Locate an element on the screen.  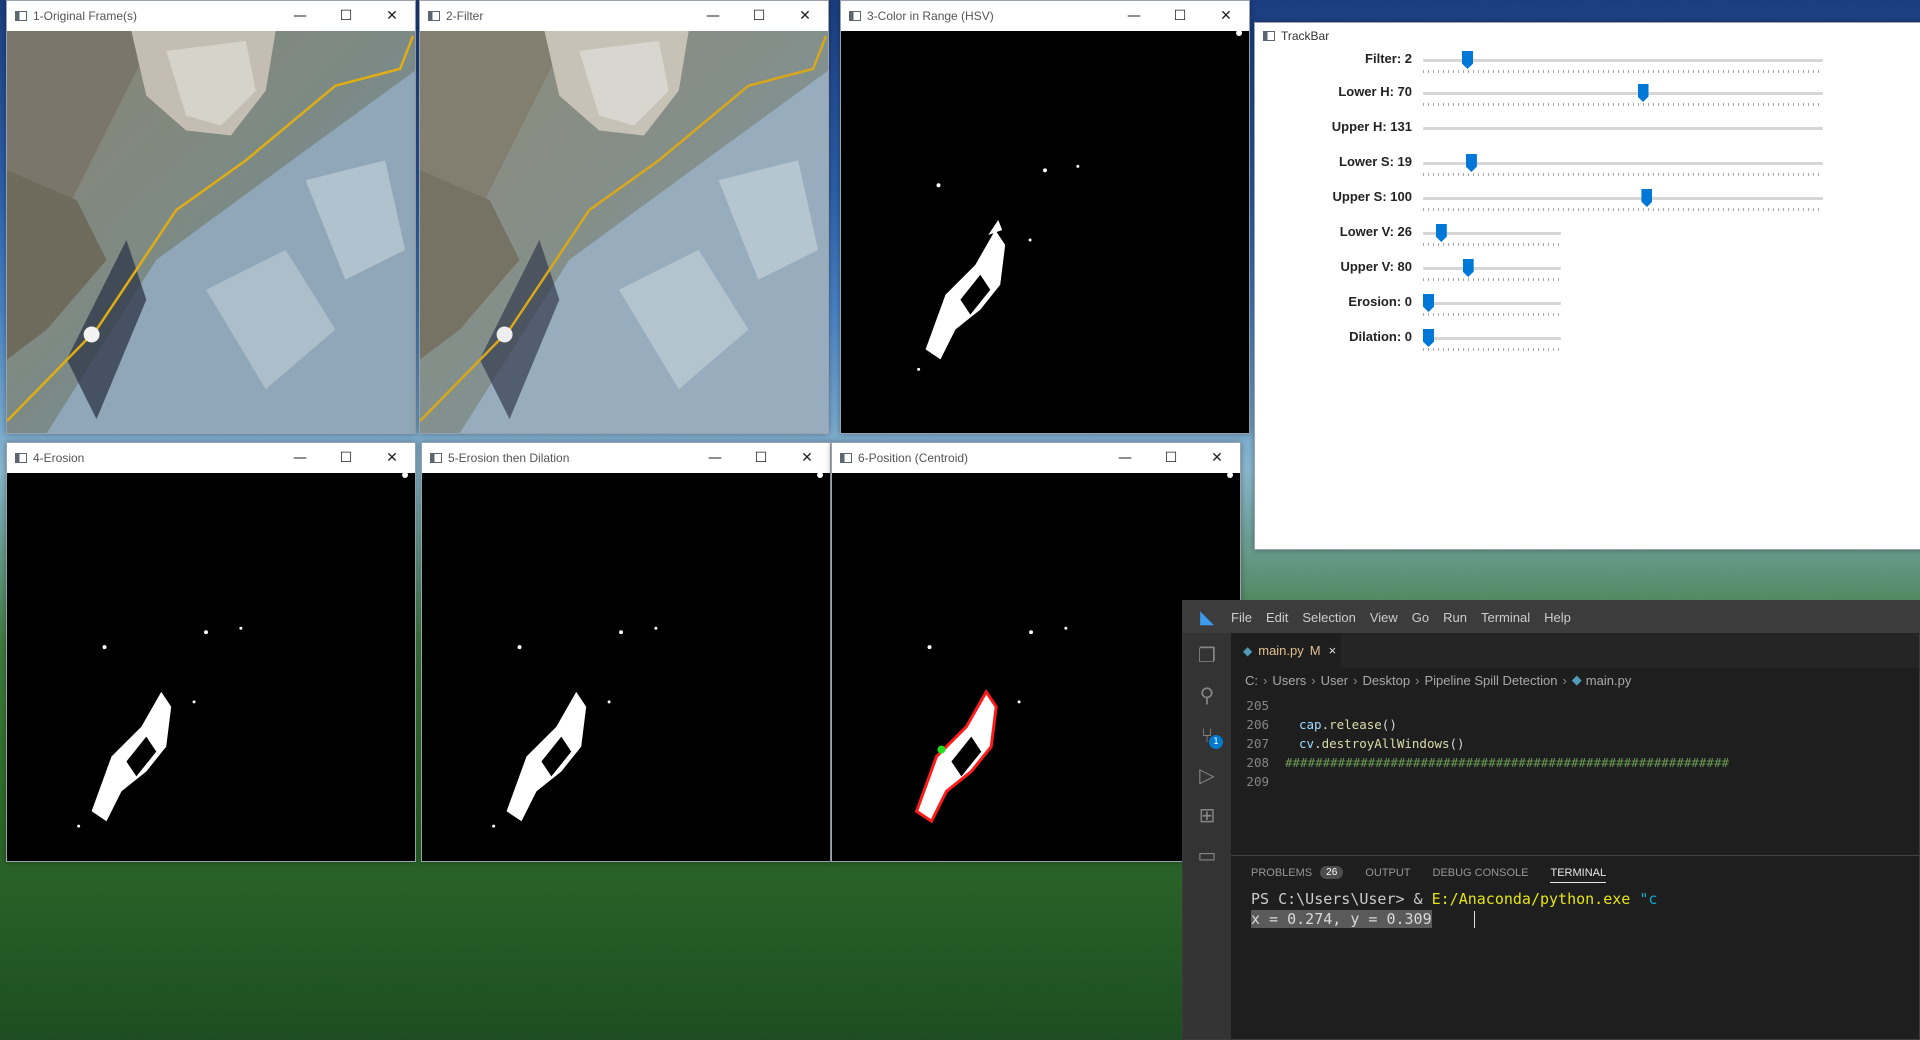
activity-bar: ❐ ⚲ ⑂ 1 ▷ ⊞ ▭ is located at coordinates (1207, 836).